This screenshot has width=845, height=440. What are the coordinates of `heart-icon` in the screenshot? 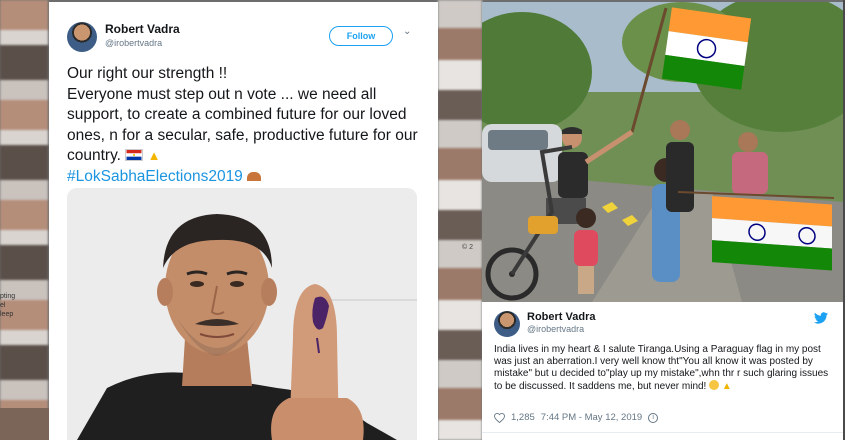 It's located at (499, 417).